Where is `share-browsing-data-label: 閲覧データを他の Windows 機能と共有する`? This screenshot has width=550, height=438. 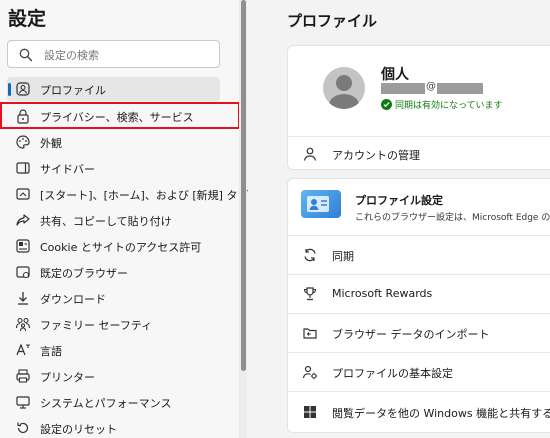 share-browsing-data-label: 閲覧データを他の Windows 機能と共有する is located at coordinates (441, 413).